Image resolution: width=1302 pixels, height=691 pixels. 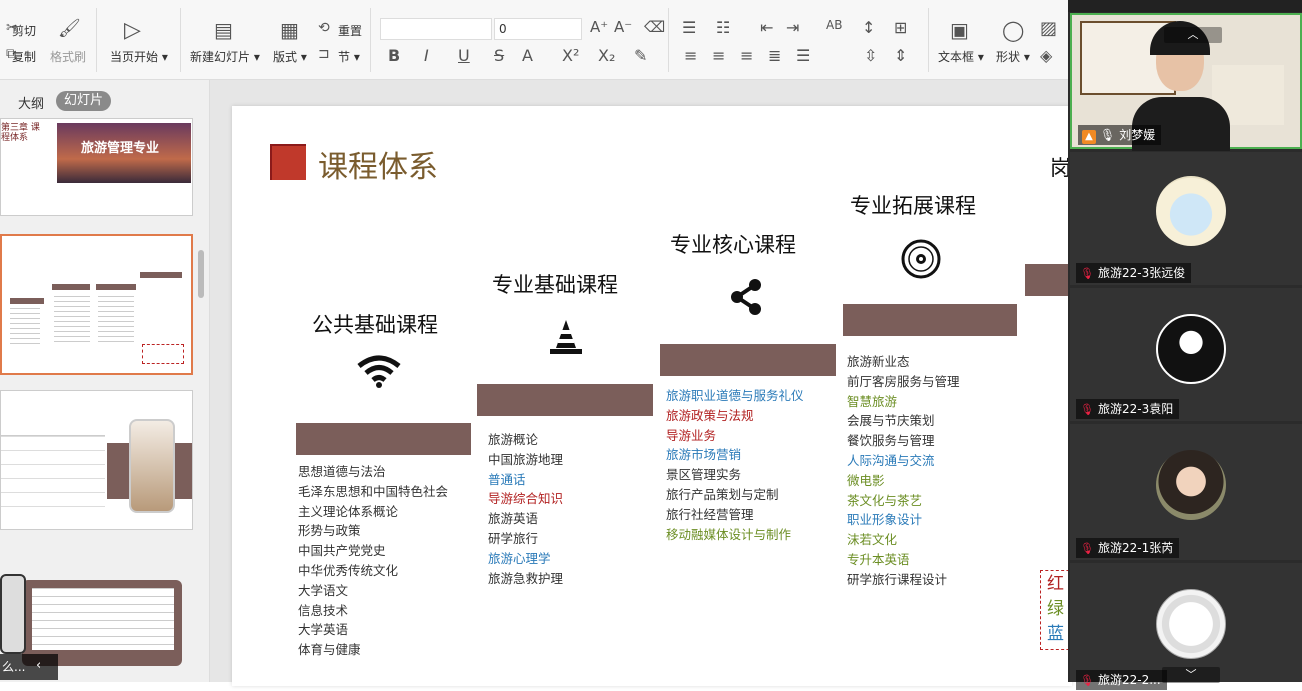 What do you see at coordinates (1191, 675) in the screenshot?
I see `chevron-down-icon: ﹀` at bounding box center [1191, 675].